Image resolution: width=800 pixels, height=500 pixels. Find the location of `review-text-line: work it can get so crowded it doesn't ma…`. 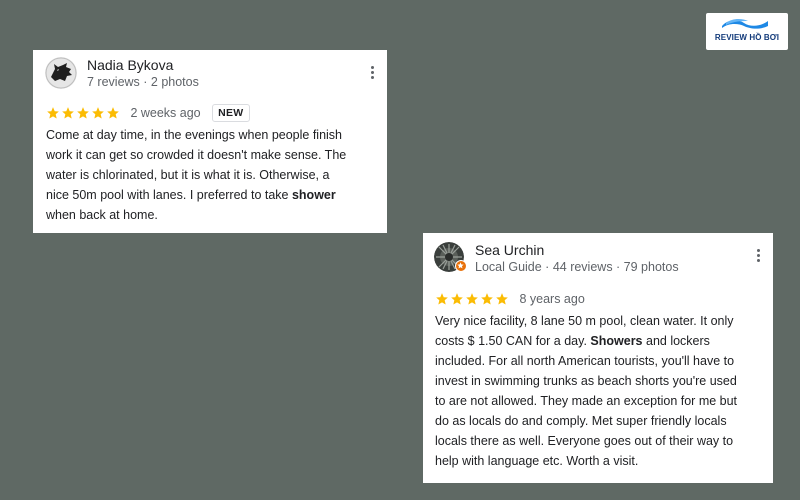

review-text-line: work it can get so crowded it doesn't ma… is located at coordinates (196, 155).